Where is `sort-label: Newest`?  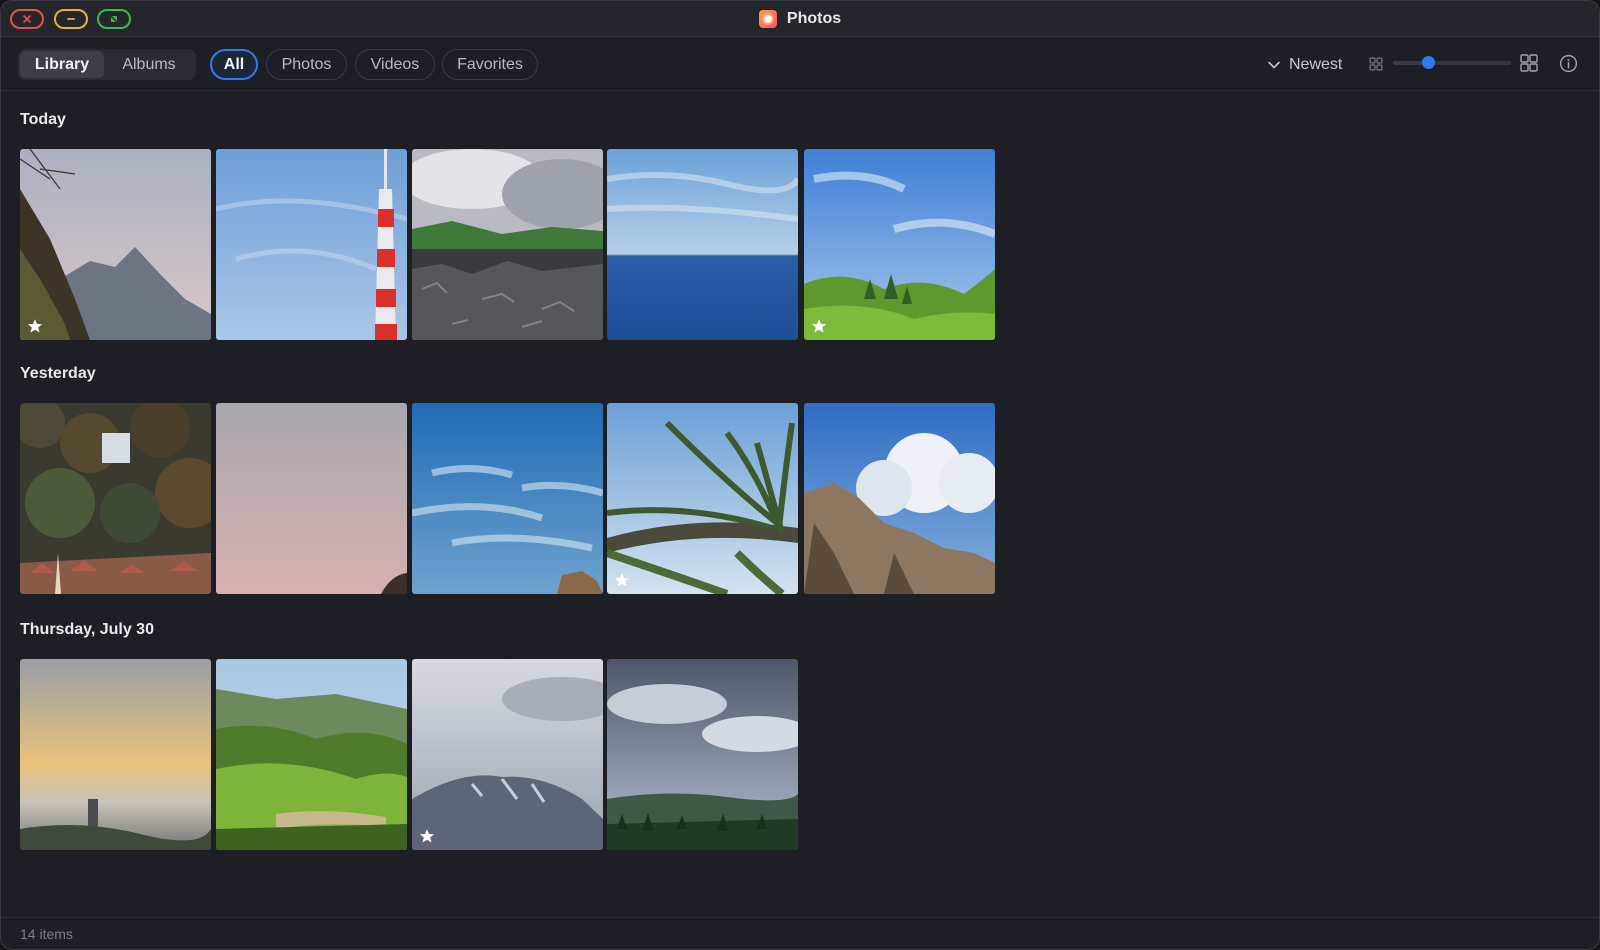 sort-label: Newest is located at coordinates (1316, 64).